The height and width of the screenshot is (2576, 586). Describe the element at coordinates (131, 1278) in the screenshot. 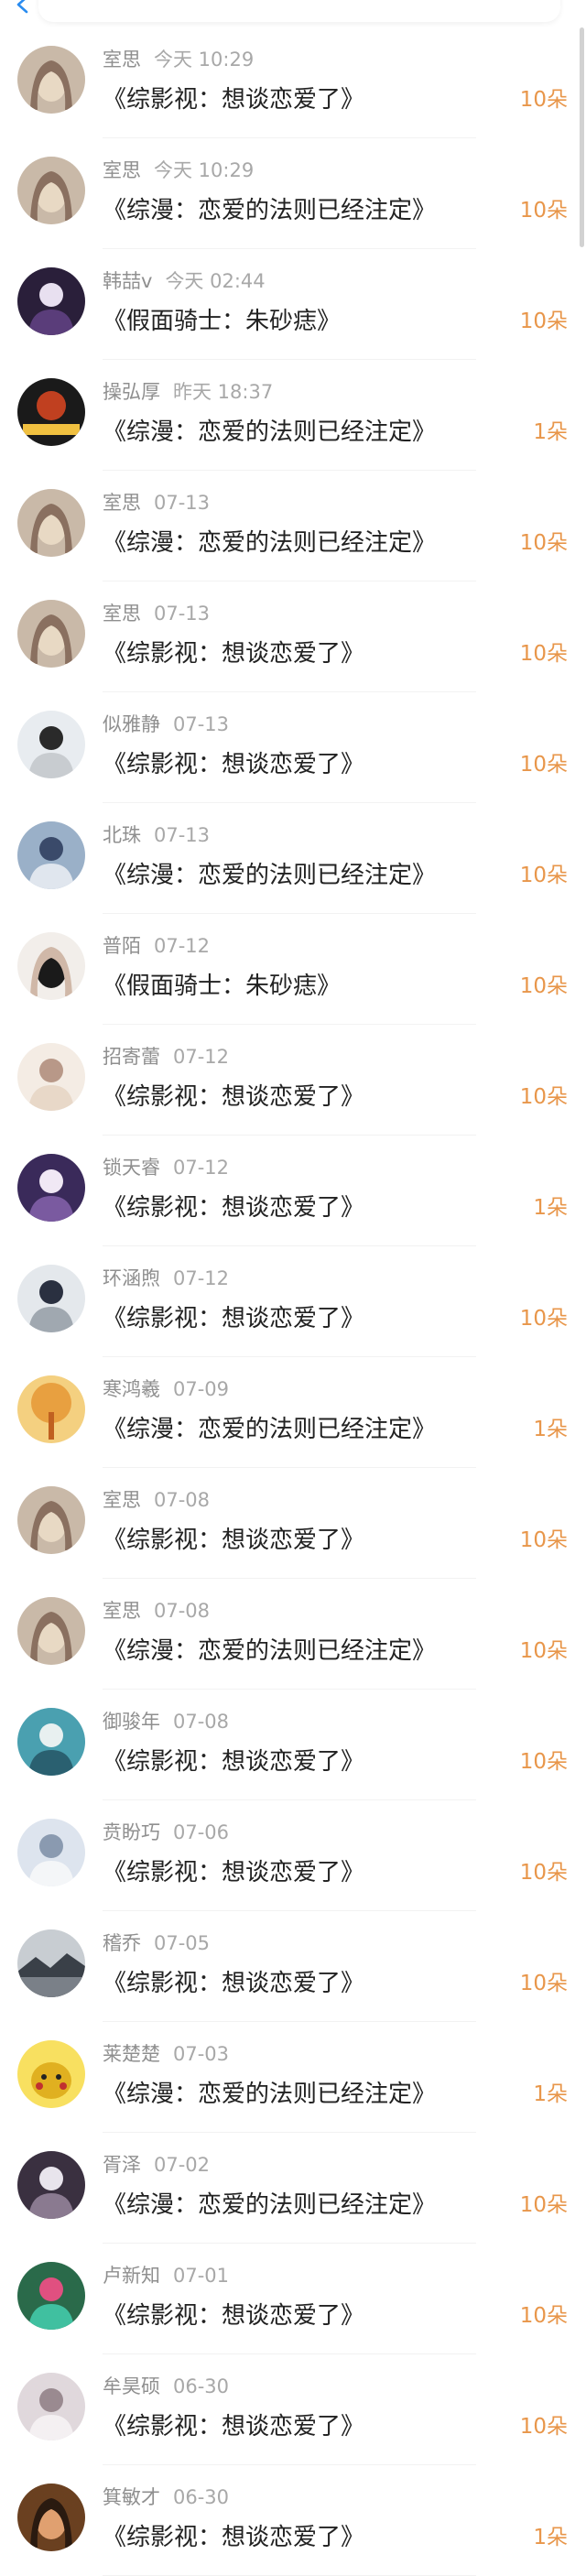

I see `user-name: 环涵煦` at that location.